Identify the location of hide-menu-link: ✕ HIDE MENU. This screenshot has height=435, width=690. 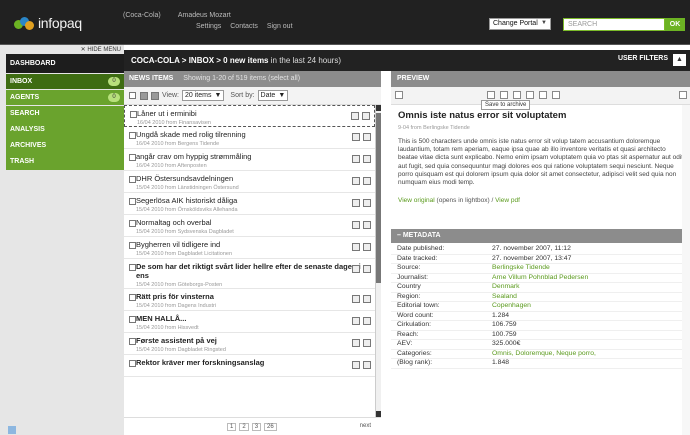
(62, 49).